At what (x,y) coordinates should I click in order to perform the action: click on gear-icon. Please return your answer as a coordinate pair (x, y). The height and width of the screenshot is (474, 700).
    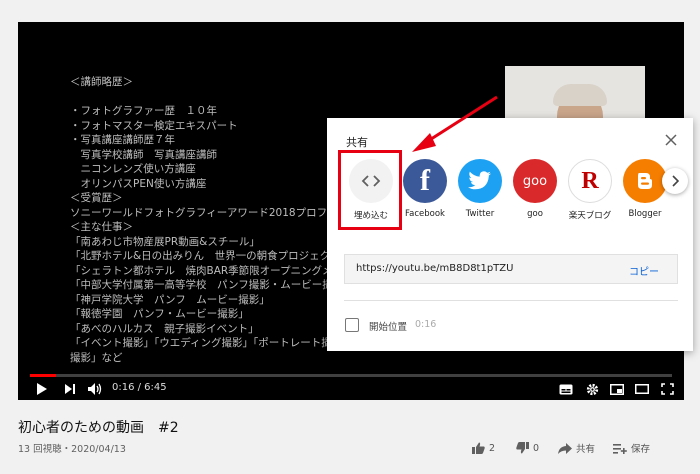
    Looking at the image, I should click on (592, 389).